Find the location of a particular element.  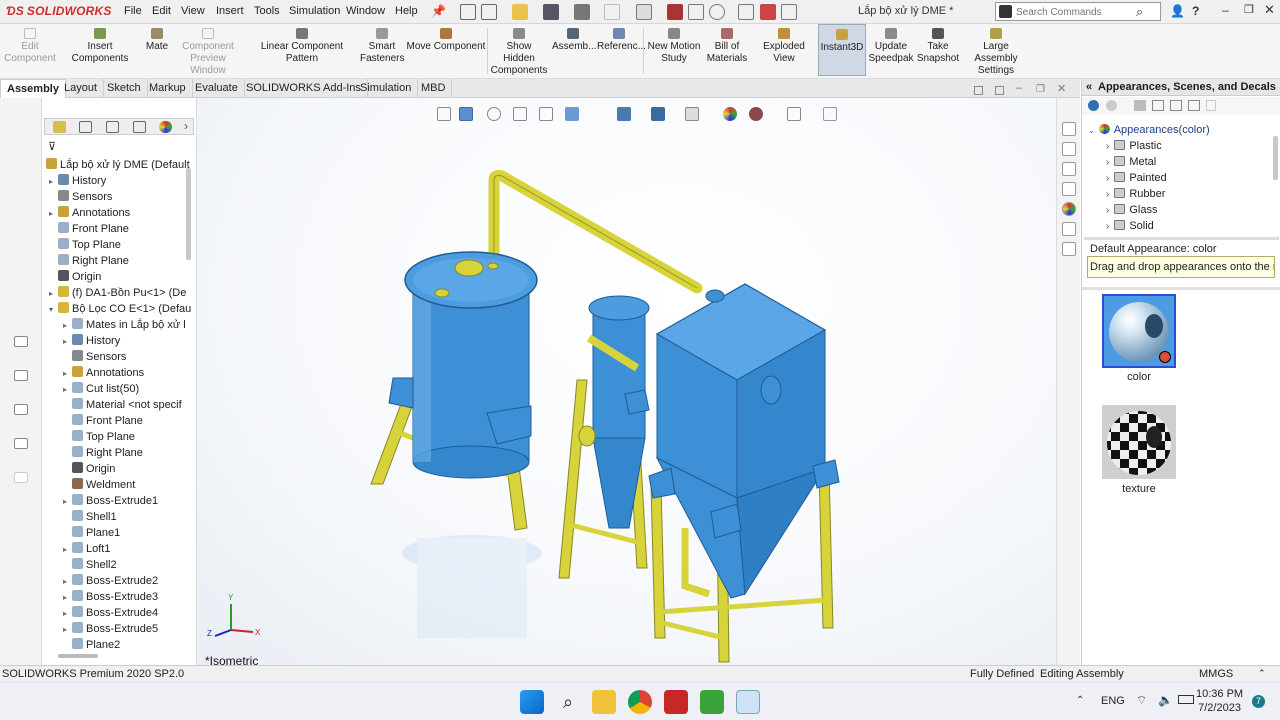

texture-swatch is located at coordinates (1139, 442).